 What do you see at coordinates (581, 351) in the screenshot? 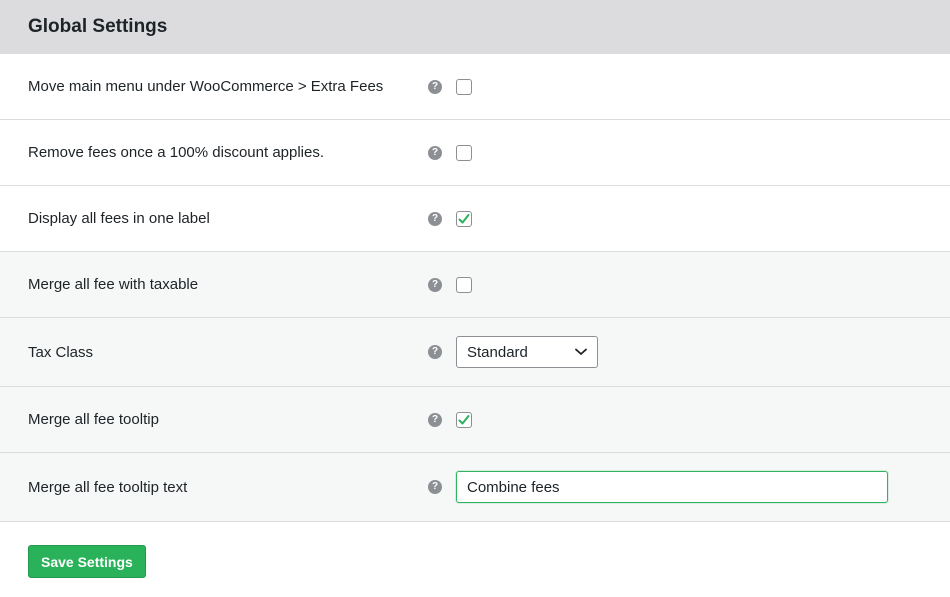
I see `chevron-down-icon` at bounding box center [581, 351].